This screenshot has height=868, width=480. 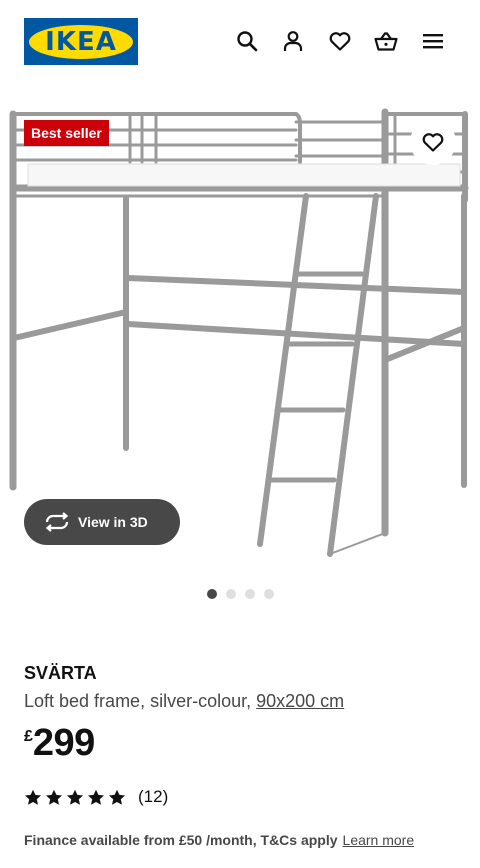 I want to click on price-currency: £, so click(x=28, y=736).